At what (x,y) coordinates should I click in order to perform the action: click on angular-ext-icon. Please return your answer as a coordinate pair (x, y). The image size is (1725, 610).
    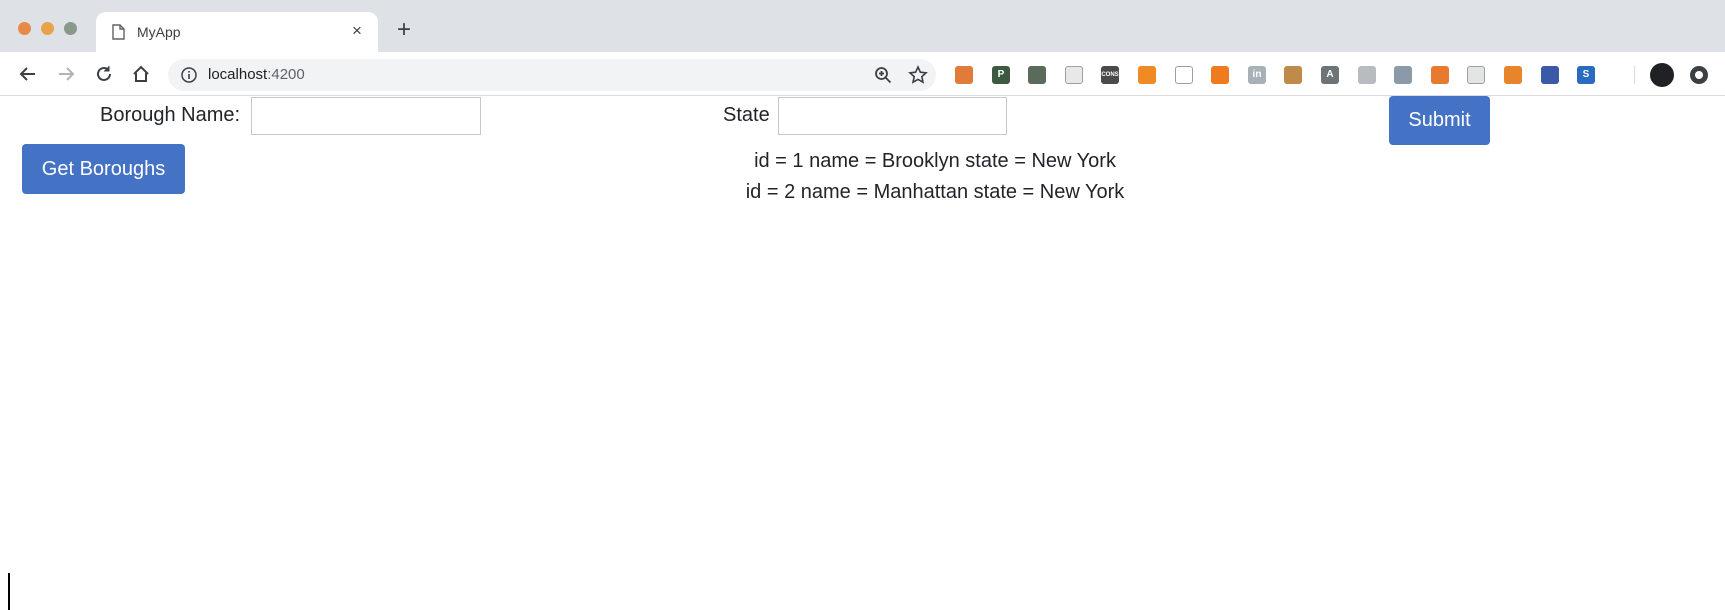
    Looking at the image, I should click on (1440, 75).